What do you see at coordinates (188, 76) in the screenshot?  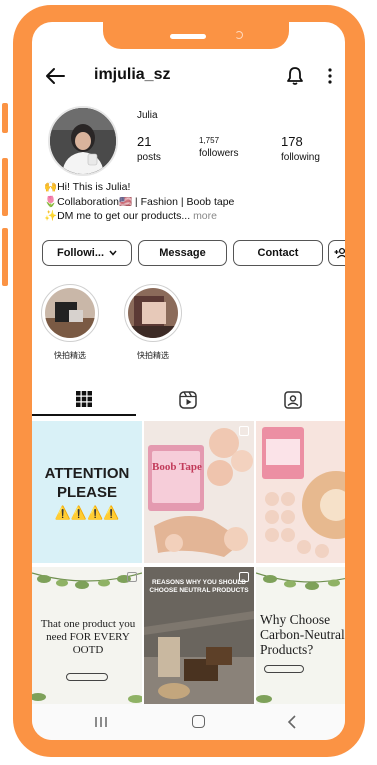 I see `profile-header: imjulia_sz` at bounding box center [188, 76].